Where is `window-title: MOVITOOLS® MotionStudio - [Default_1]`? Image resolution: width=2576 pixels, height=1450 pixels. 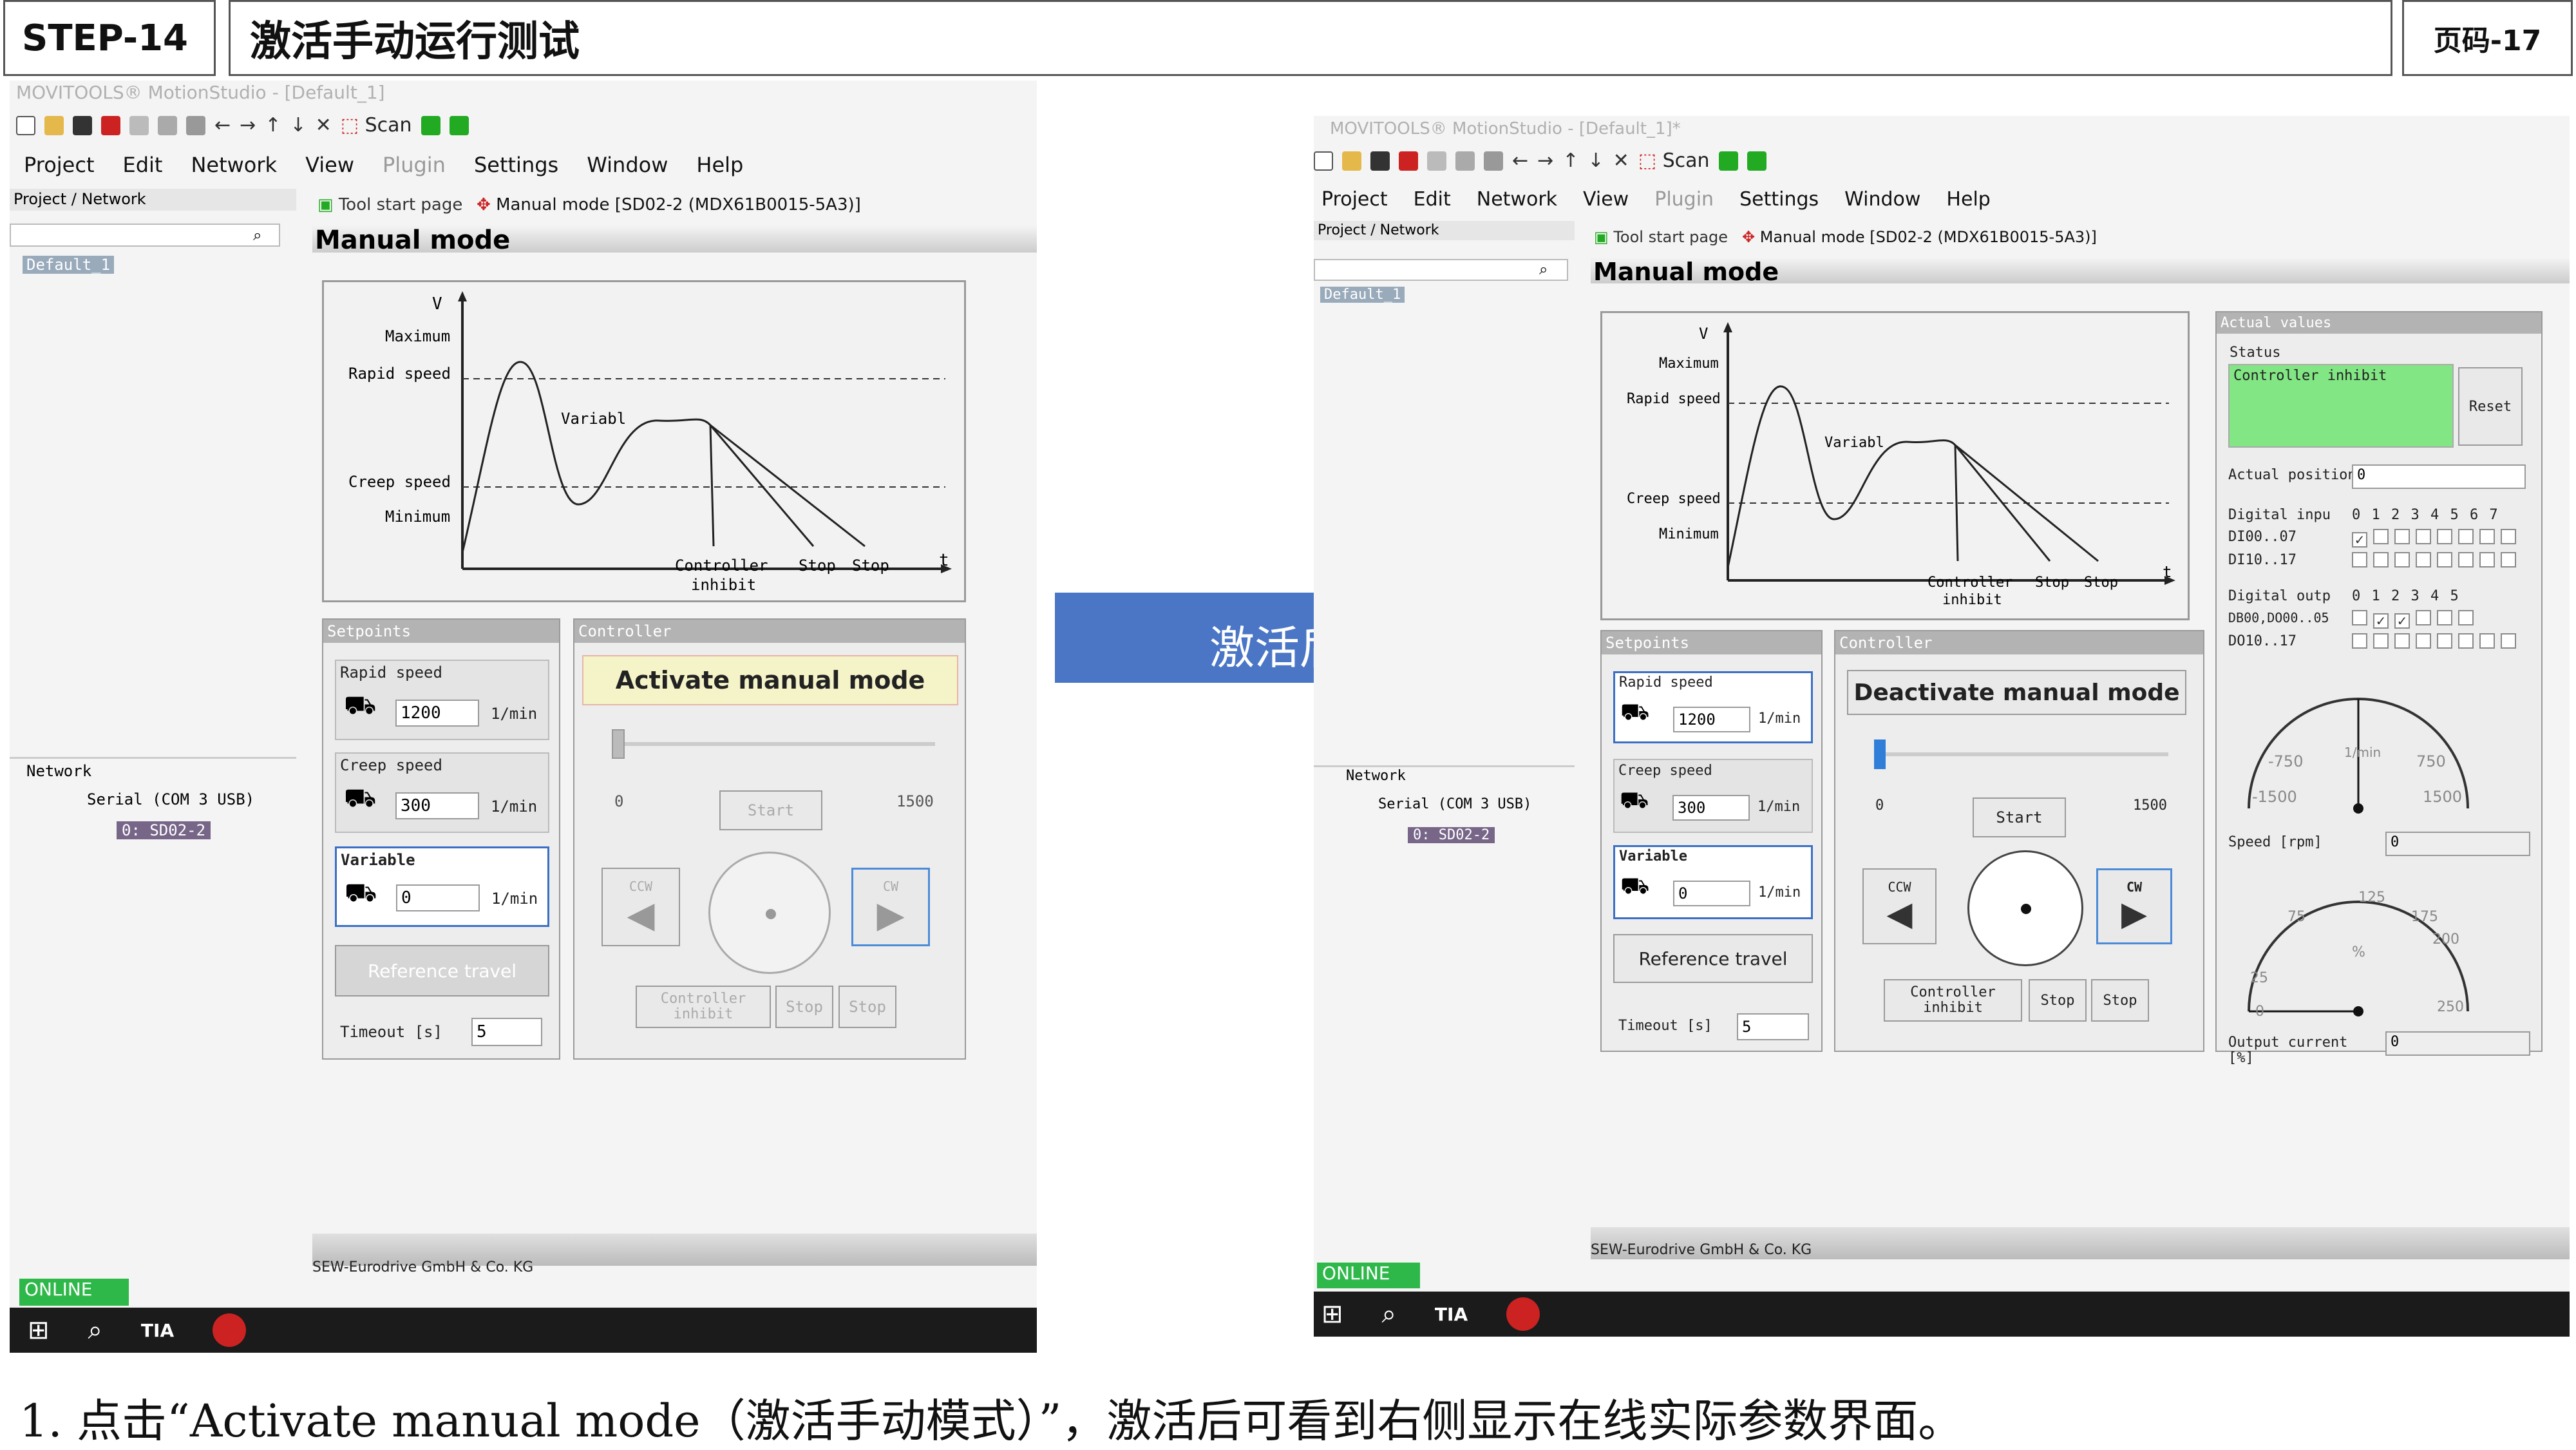 window-title: MOVITOOLS® MotionStudio - [Default_1] is located at coordinates (200, 92).